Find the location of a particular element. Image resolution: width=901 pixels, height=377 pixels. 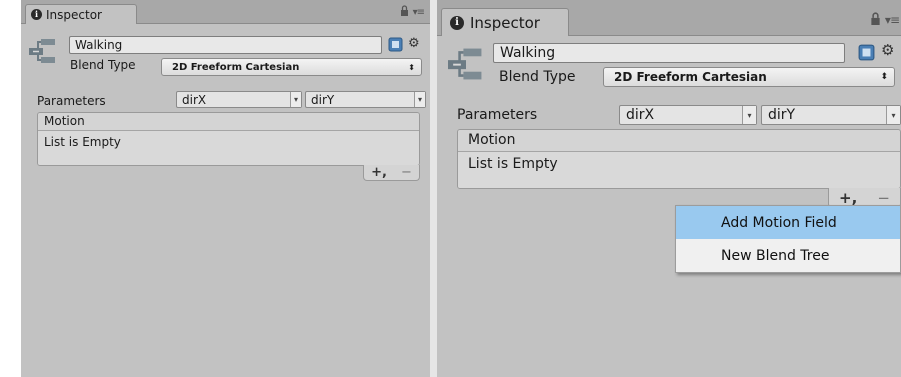

add-context-menu: Add Motion Field New Blend Tree is located at coordinates (788, 239).